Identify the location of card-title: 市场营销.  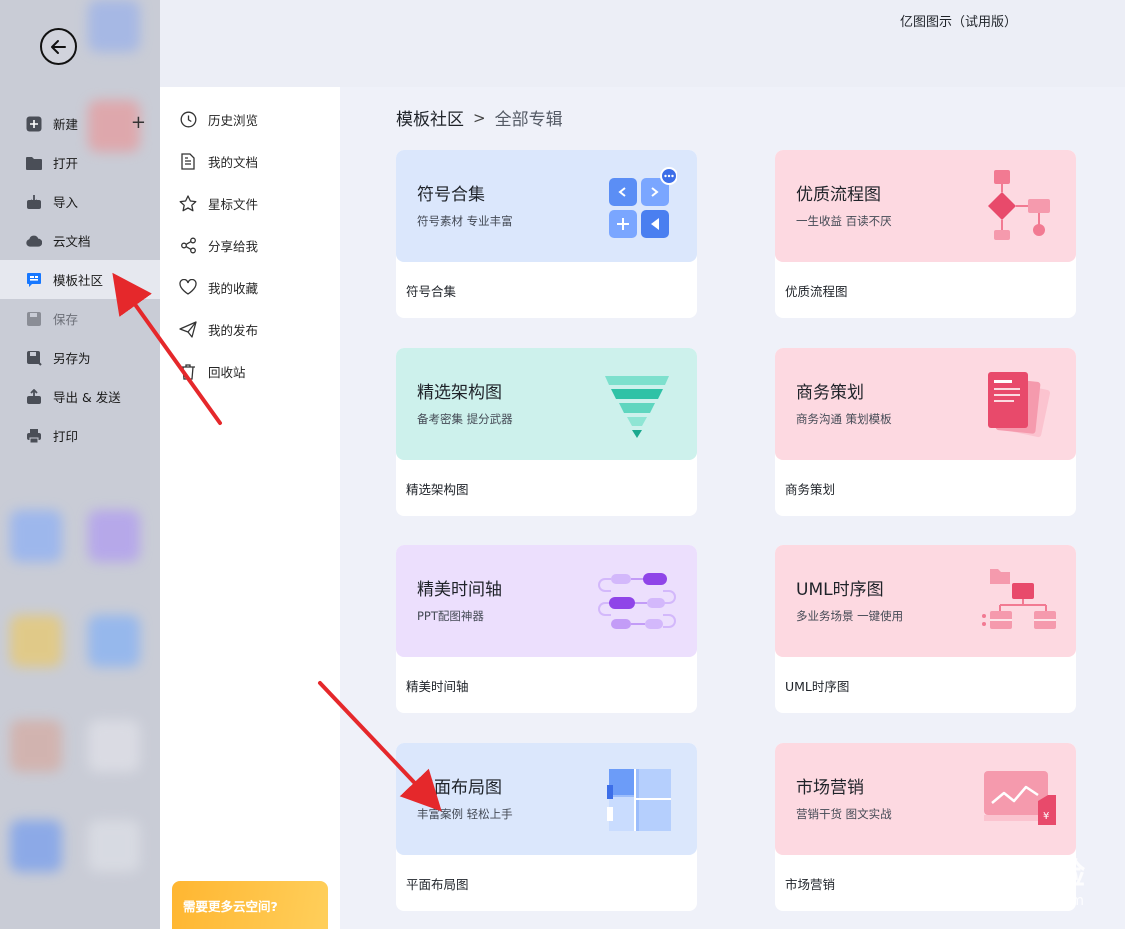
(830, 788).